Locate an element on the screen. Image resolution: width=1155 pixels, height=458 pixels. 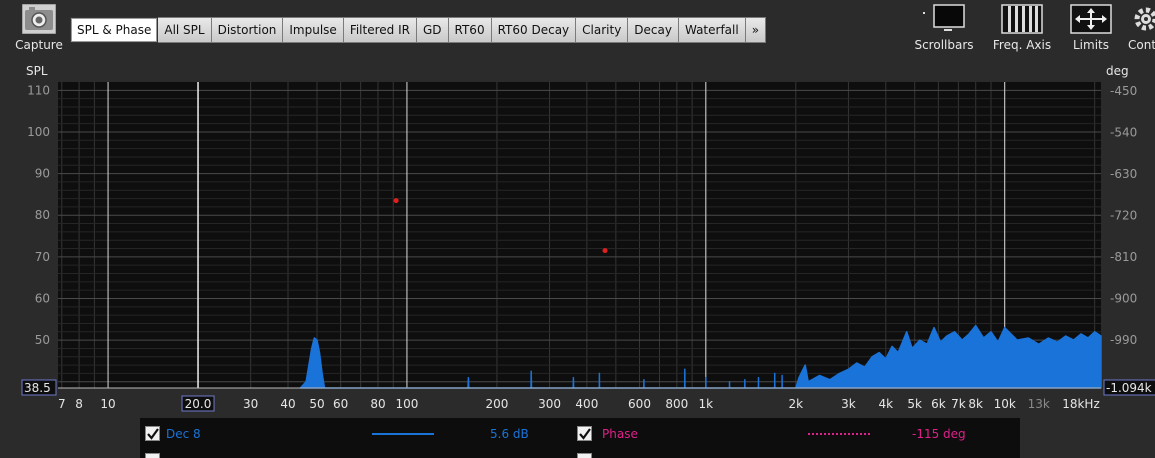
controls-button: Cont is located at coordinates (1139, 28).